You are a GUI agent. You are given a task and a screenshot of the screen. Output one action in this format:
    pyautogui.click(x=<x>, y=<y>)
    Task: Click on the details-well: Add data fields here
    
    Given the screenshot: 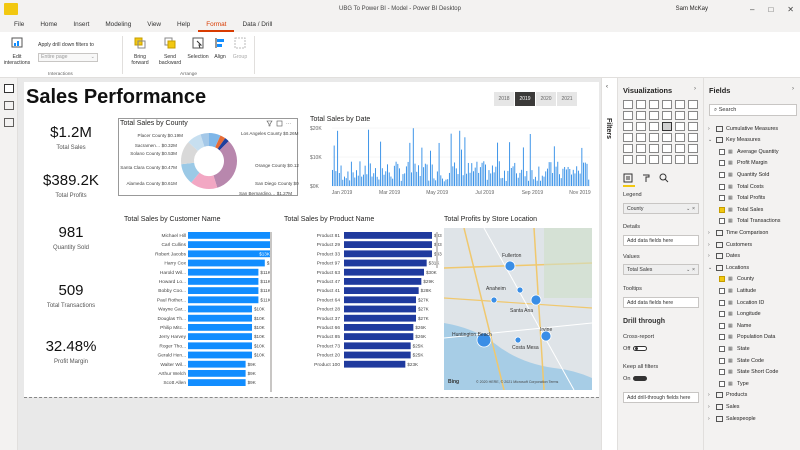 What is the action you would take?
    pyautogui.click(x=661, y=240)
    